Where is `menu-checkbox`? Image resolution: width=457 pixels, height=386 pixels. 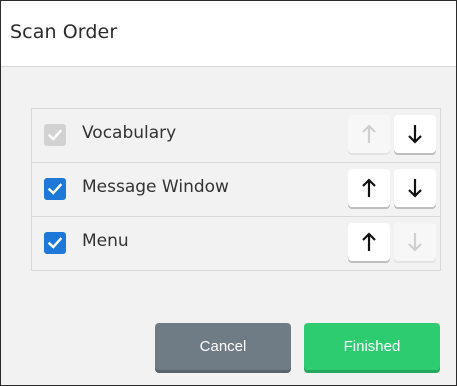 menu-checkbox is located at coordinates (55, 243).